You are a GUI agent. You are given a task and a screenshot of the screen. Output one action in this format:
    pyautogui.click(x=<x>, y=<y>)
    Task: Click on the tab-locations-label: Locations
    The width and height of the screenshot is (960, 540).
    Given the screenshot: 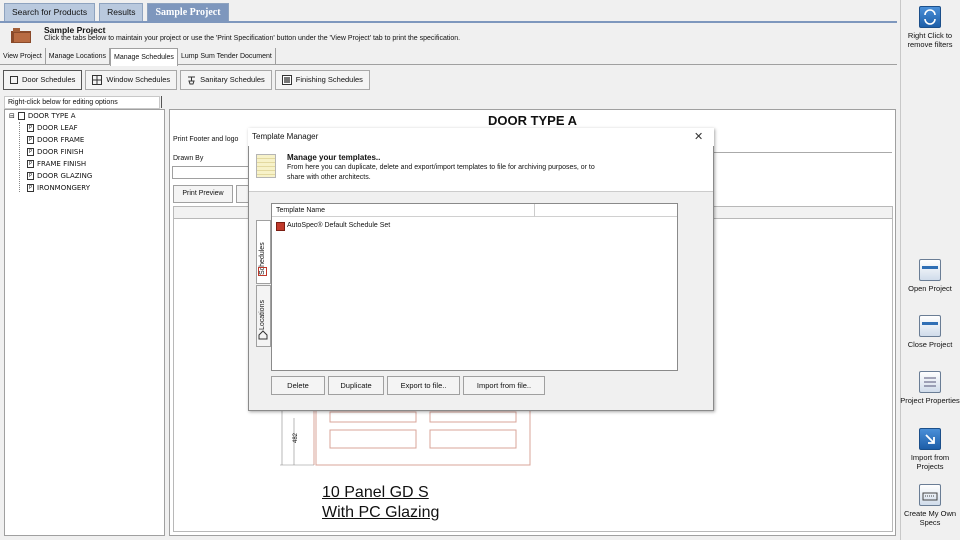 What is the action you would take?
    pyautogui.click(x=262, y=315)
    